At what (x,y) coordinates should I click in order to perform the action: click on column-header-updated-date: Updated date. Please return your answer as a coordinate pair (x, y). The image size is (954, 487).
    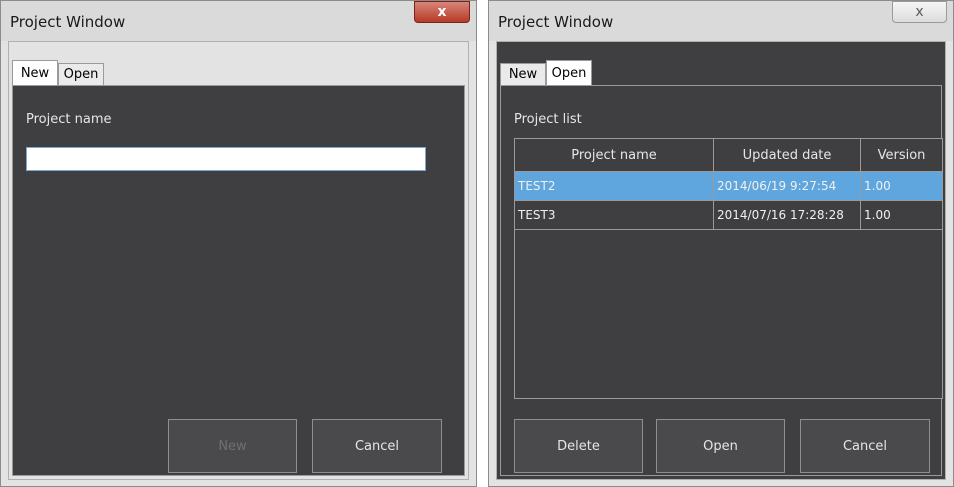
    Looking at the image, I should click on (787, 155).